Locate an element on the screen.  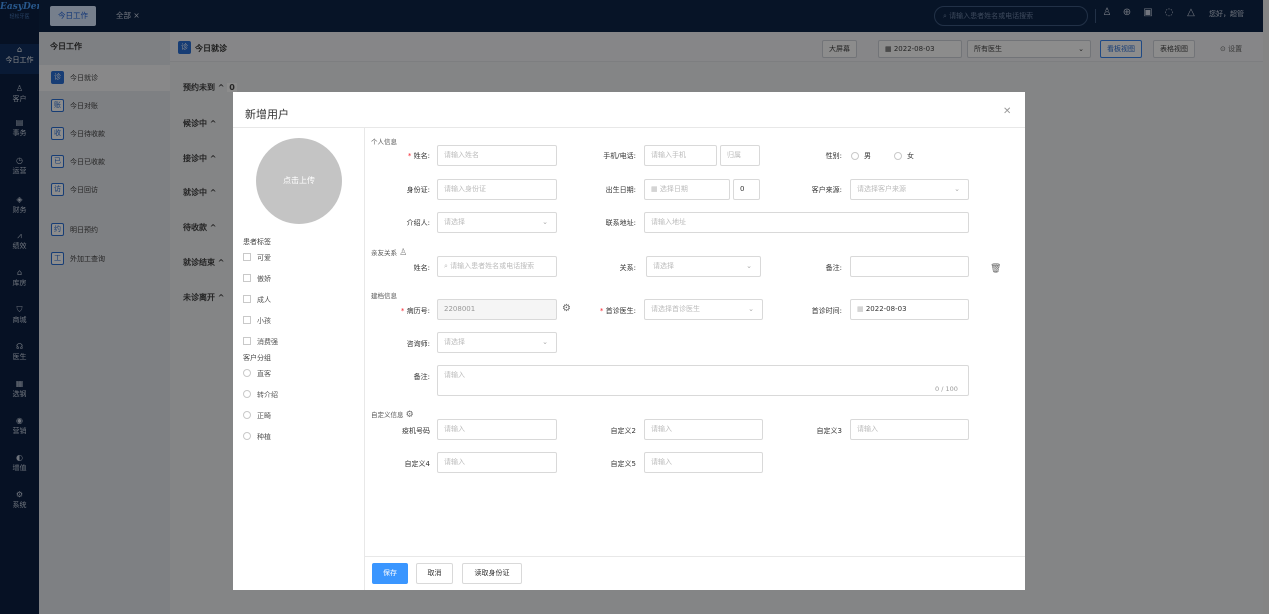
custom1-label: 疫机号码 is located at coordinates (416, 431).